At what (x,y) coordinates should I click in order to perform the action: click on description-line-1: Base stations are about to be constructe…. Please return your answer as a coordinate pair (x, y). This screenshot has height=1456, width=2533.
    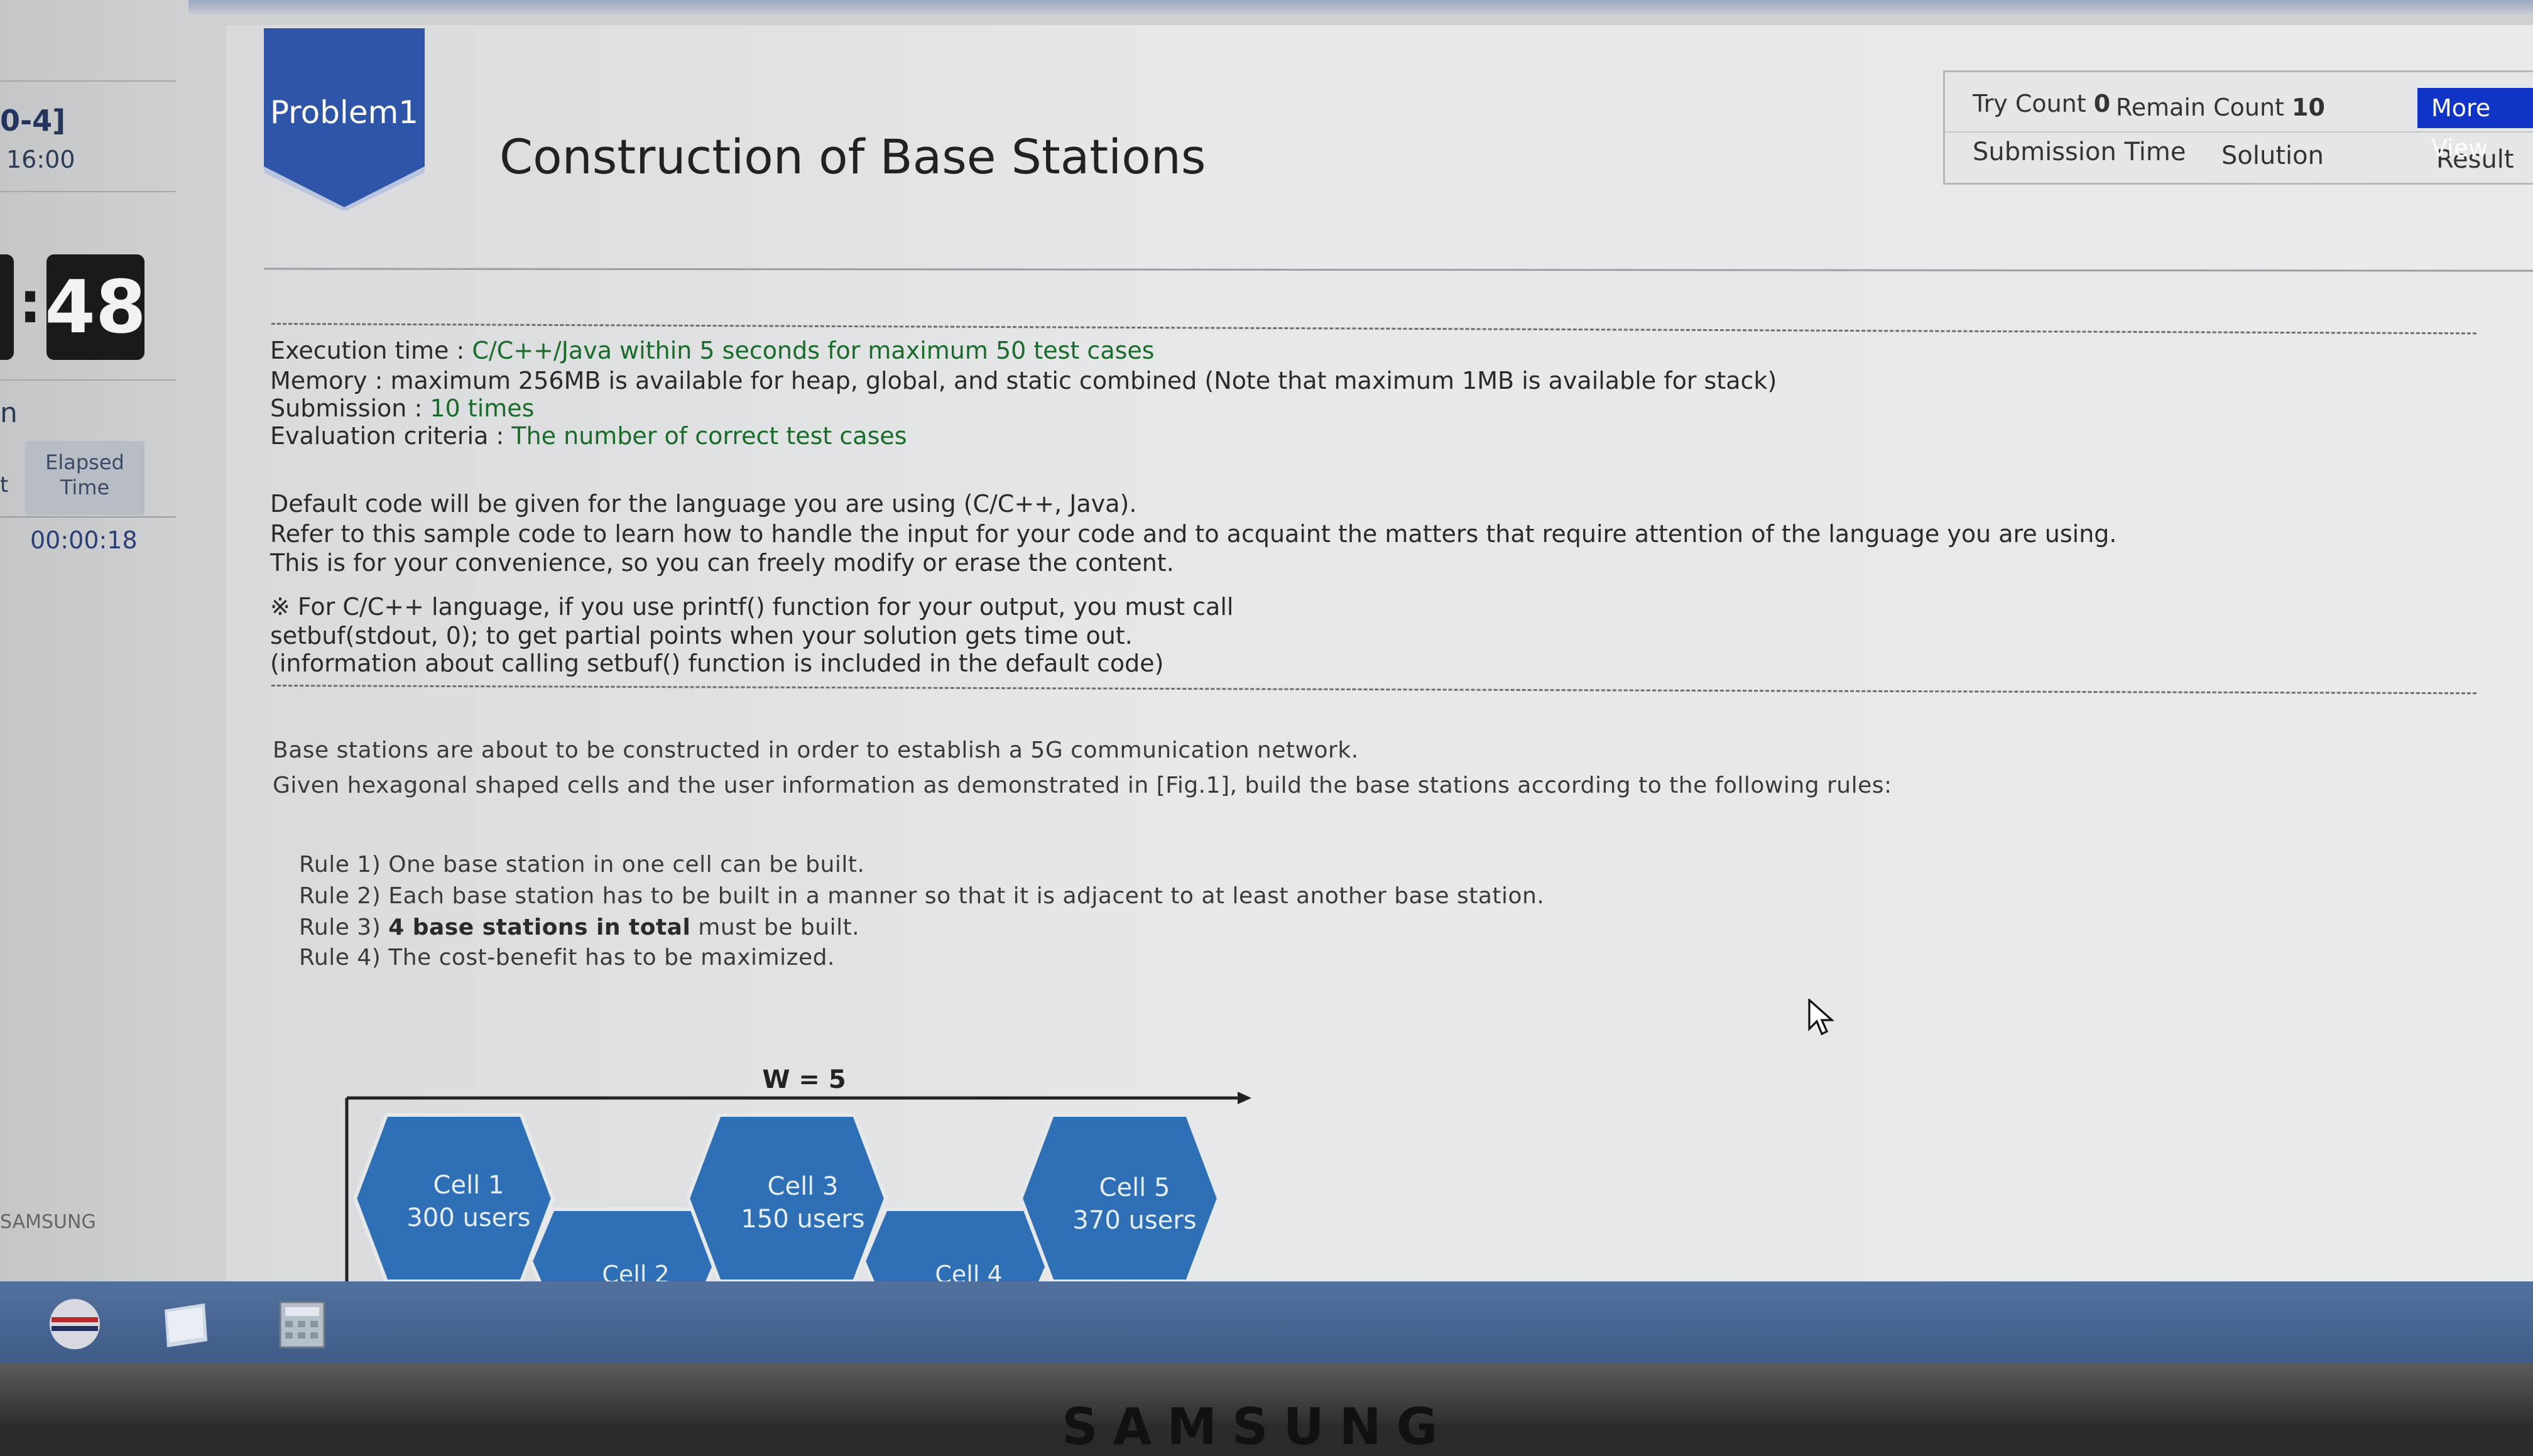
    Looking at the image, I should click on (816, 750).